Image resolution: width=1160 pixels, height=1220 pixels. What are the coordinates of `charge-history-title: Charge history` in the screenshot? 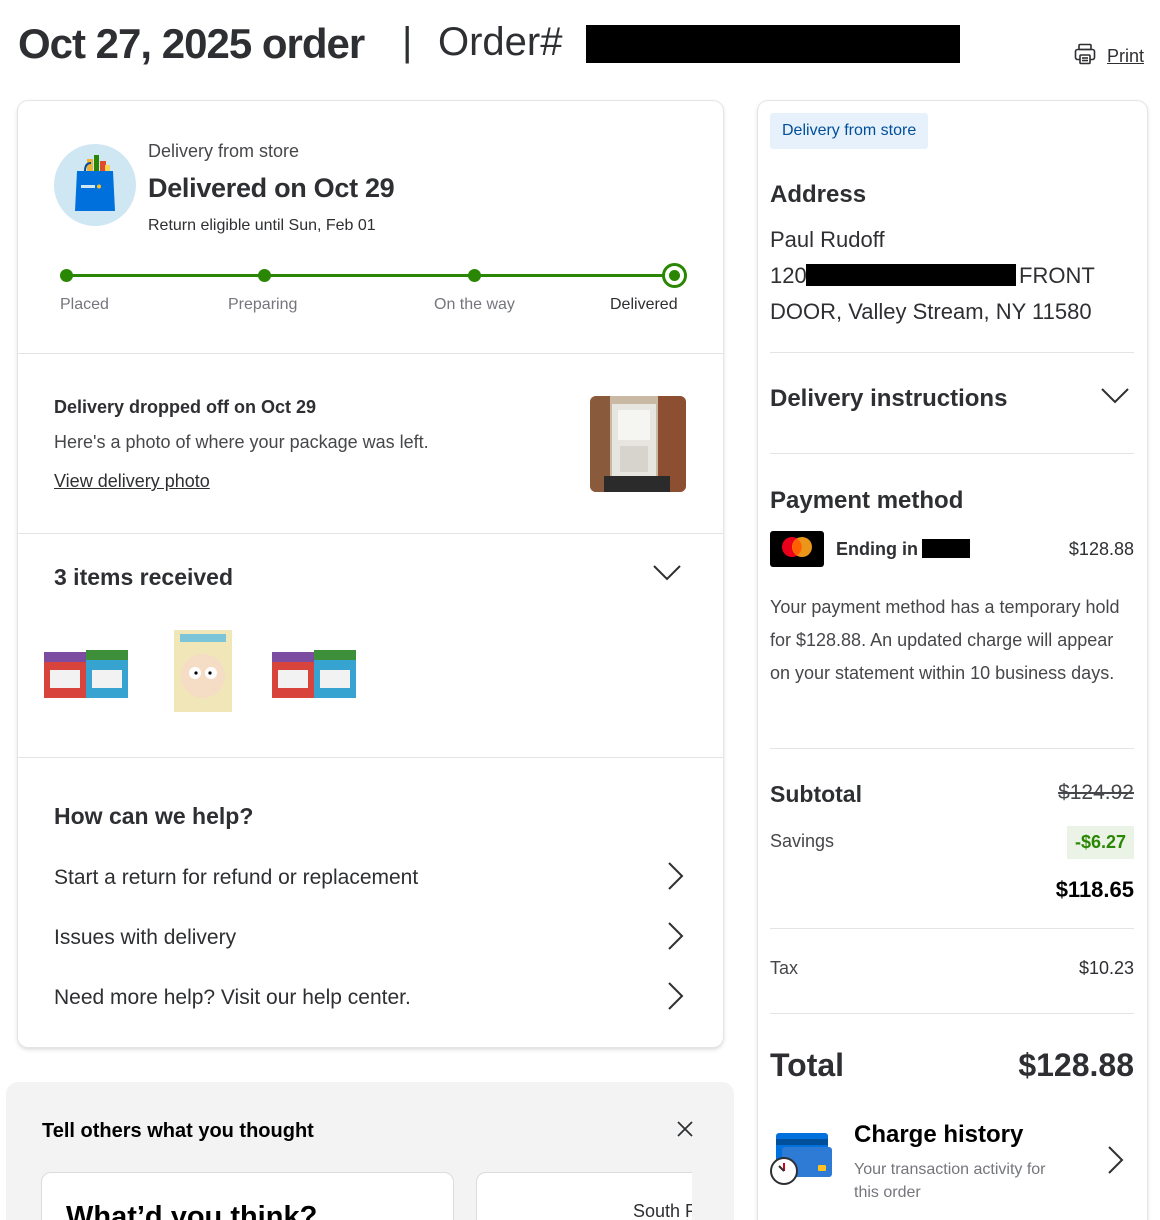 It's located at (939, 1134).